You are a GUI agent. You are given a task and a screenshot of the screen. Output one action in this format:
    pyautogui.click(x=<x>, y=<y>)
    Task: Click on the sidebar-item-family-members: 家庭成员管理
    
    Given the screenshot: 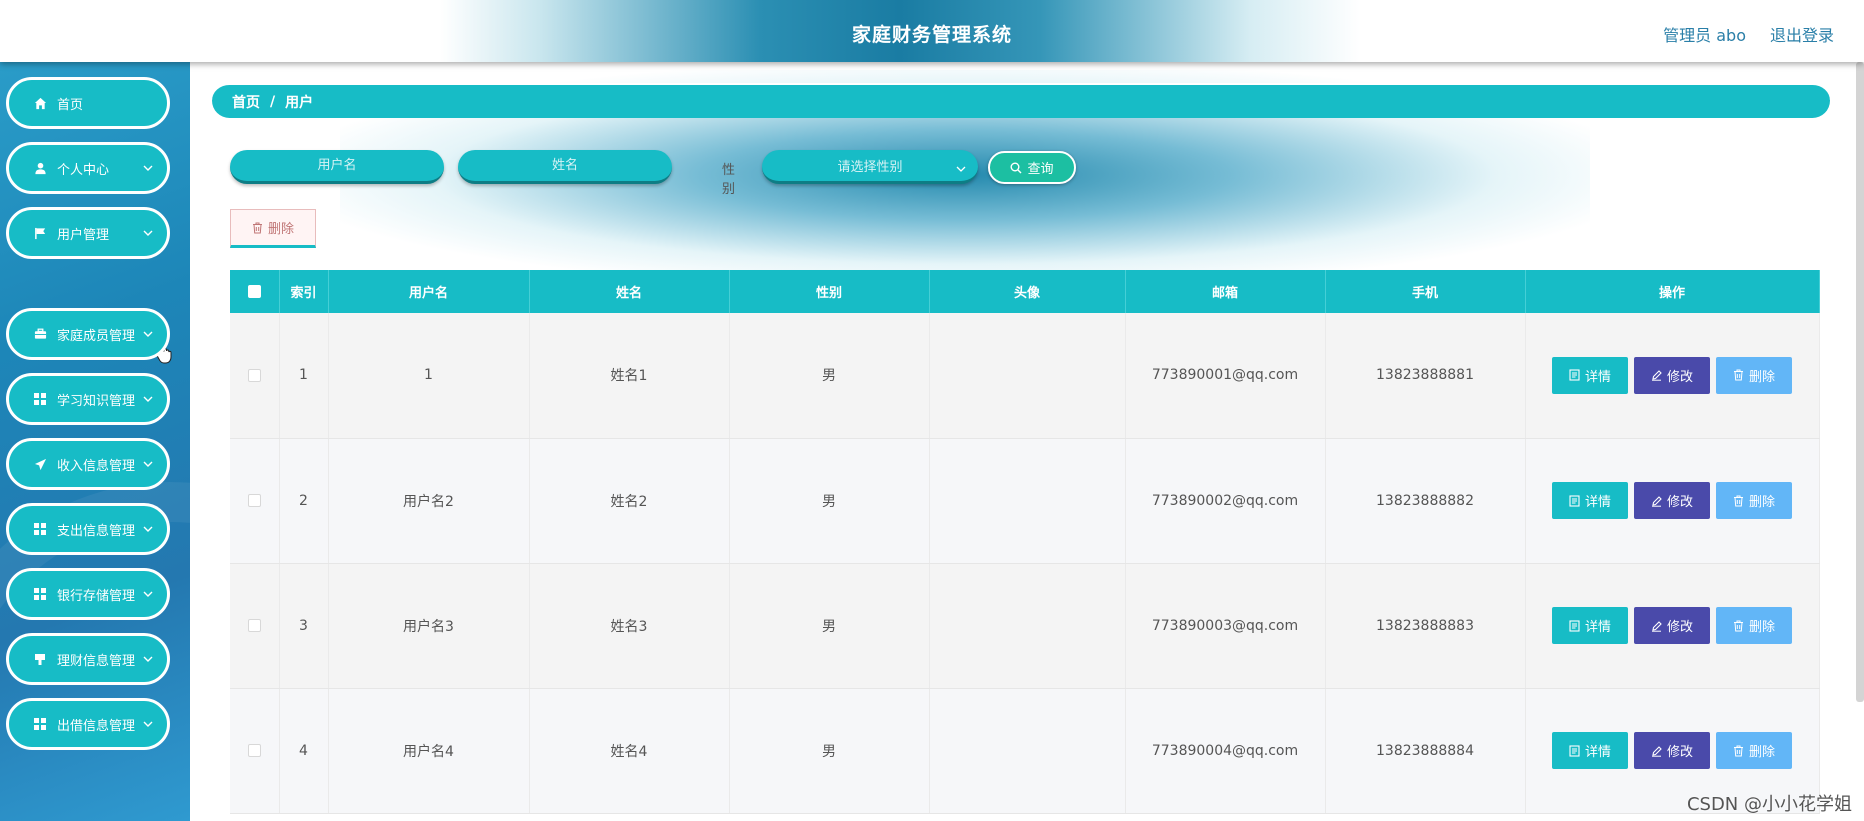 What is the action you would take?
    pyautogui.click(x=88, y=334)
    